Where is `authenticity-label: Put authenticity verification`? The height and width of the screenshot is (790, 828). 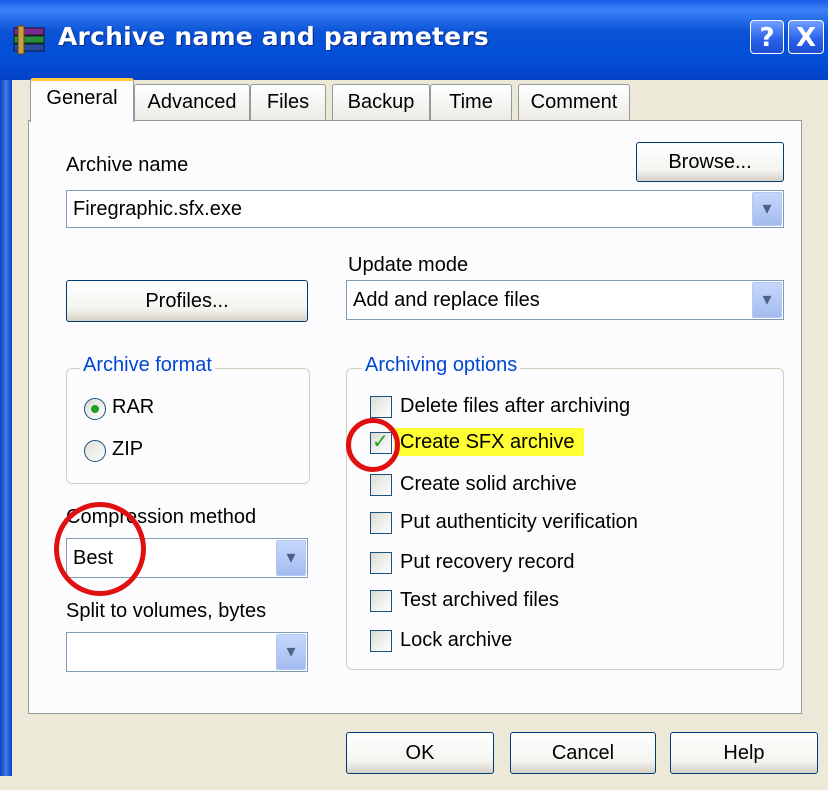 authenticity-label: Put authenticity verification is located at coordinates (519, 522).